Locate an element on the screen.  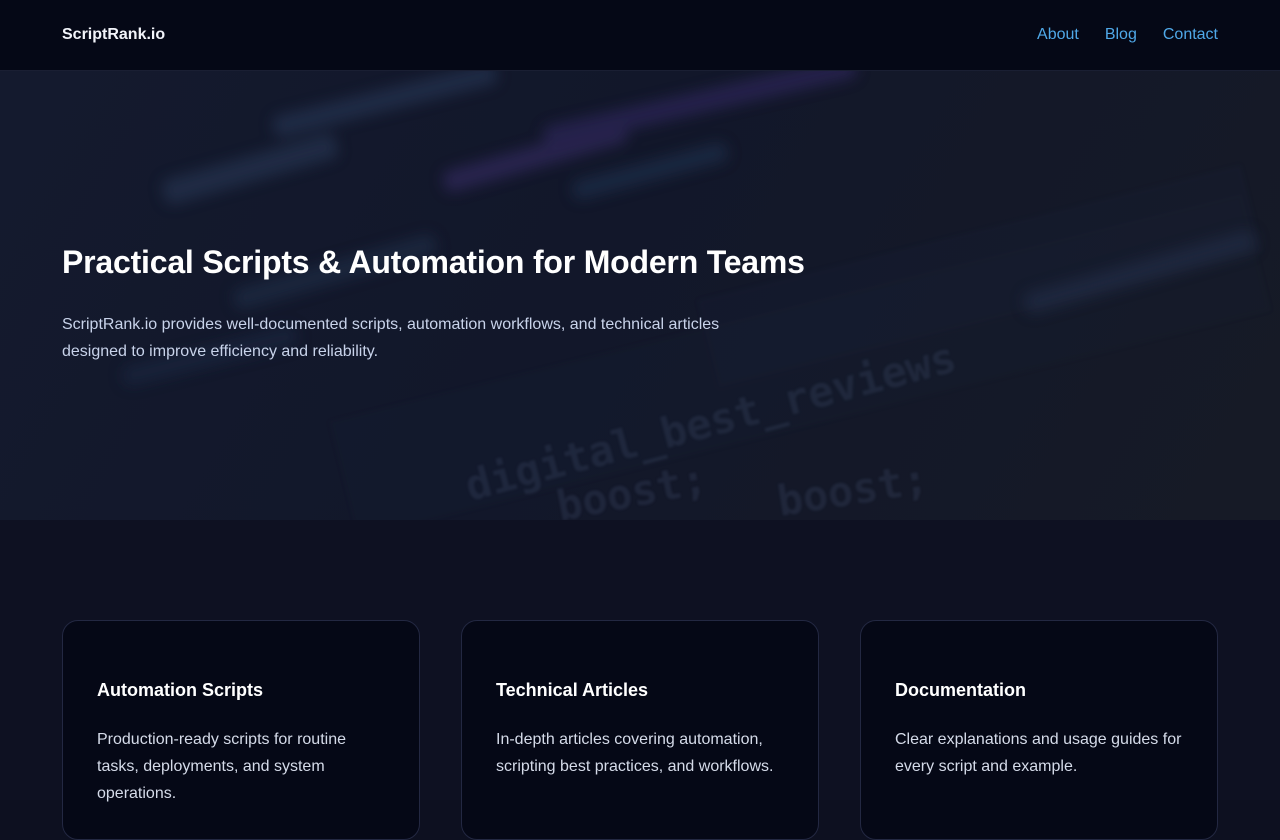
feature-card-title: Automation Scripts is located at coordinates (180, 690).